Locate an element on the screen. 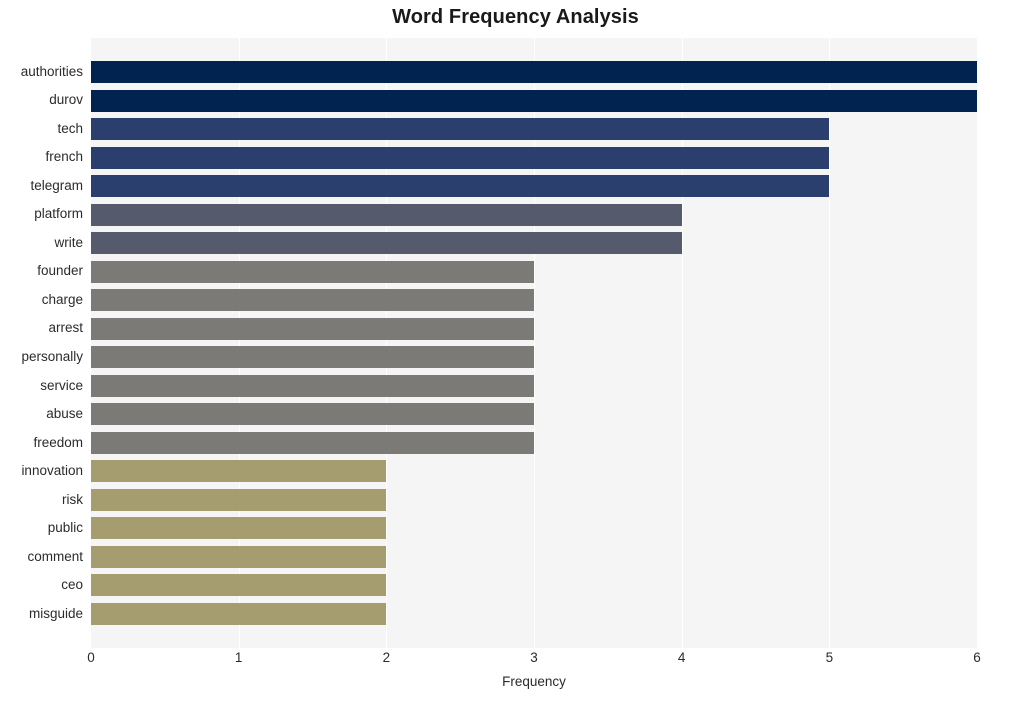 The width and height of the screenshot is (1031, 701). y-axis-tick-label: telegram is located at coordinates (56, 185).